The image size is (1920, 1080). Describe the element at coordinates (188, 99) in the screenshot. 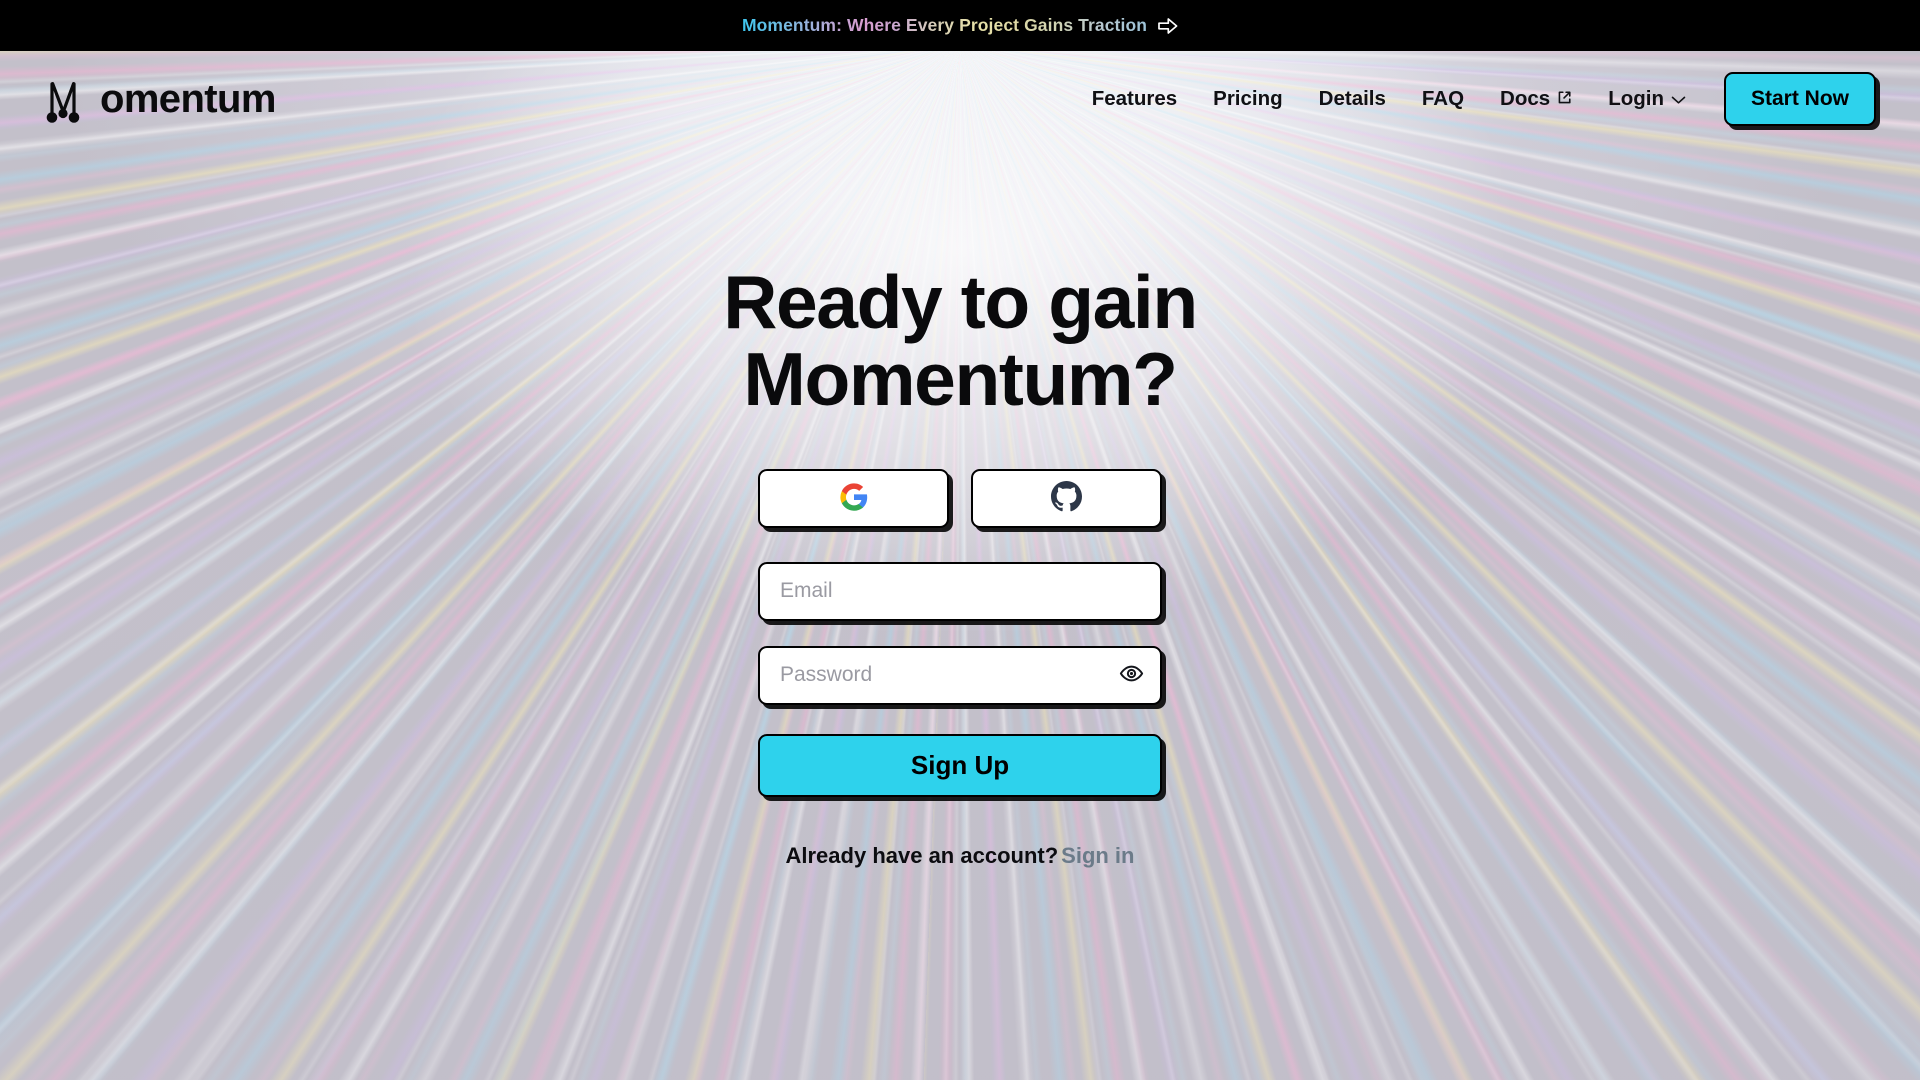

I see `brand-name: omentum` at that location.